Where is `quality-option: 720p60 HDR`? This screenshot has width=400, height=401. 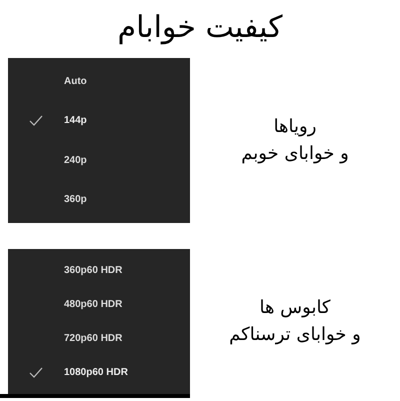 quality-option: 720p60 HDR is located at coordinates (93, 338).